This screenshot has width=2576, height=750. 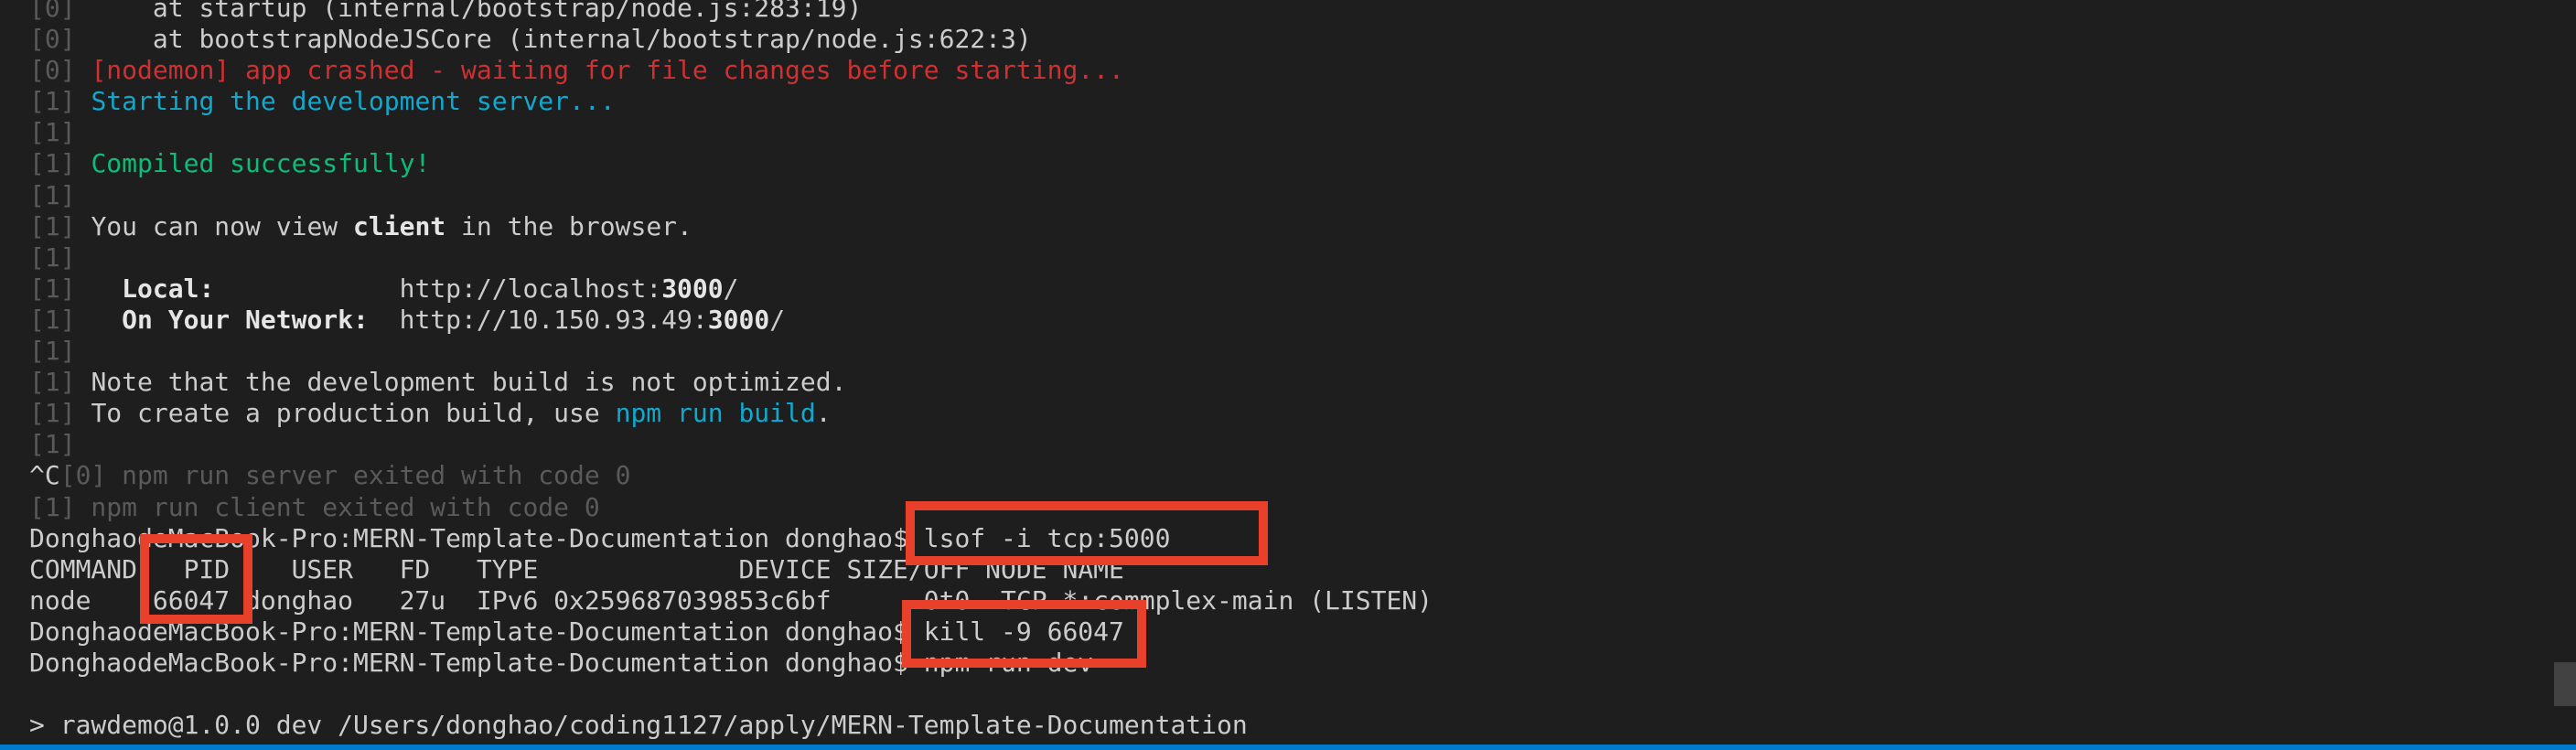 I want to click on terminal-text-segment: To create a production build, use, so click(x=354, y=413).